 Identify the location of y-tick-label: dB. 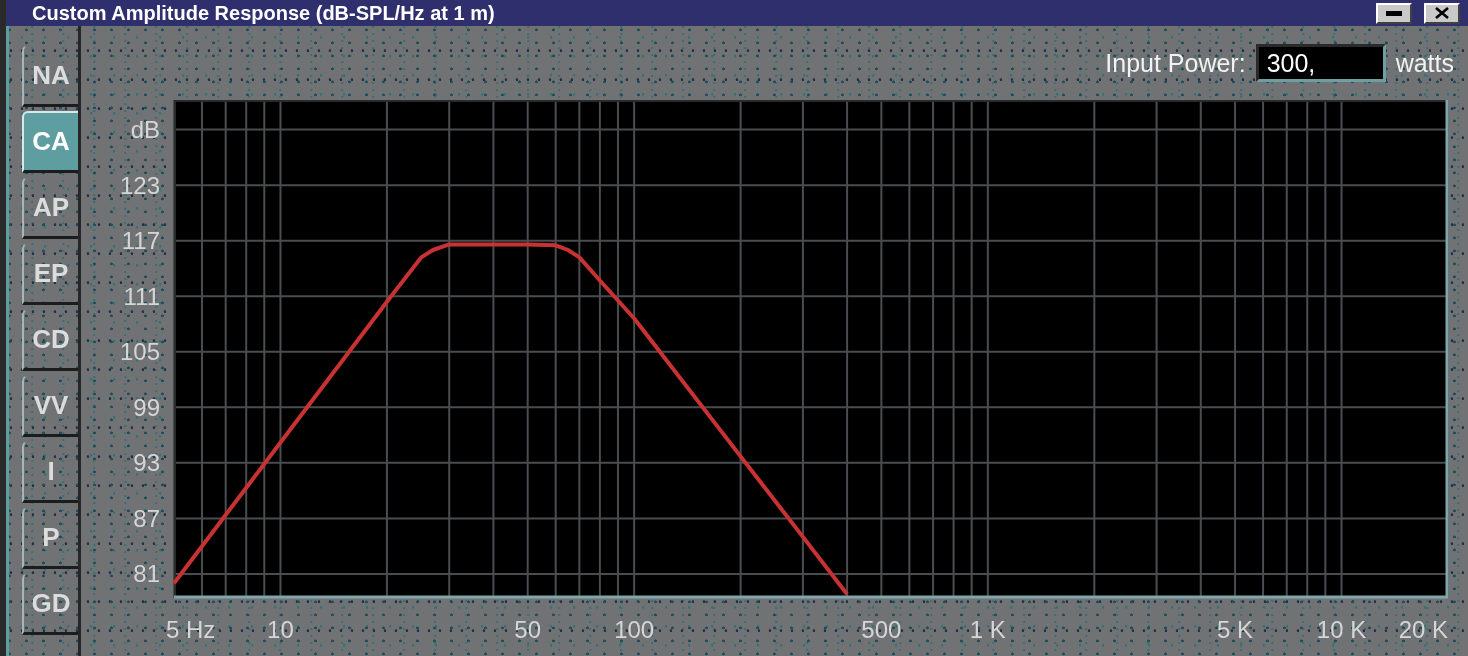
(145, 130).